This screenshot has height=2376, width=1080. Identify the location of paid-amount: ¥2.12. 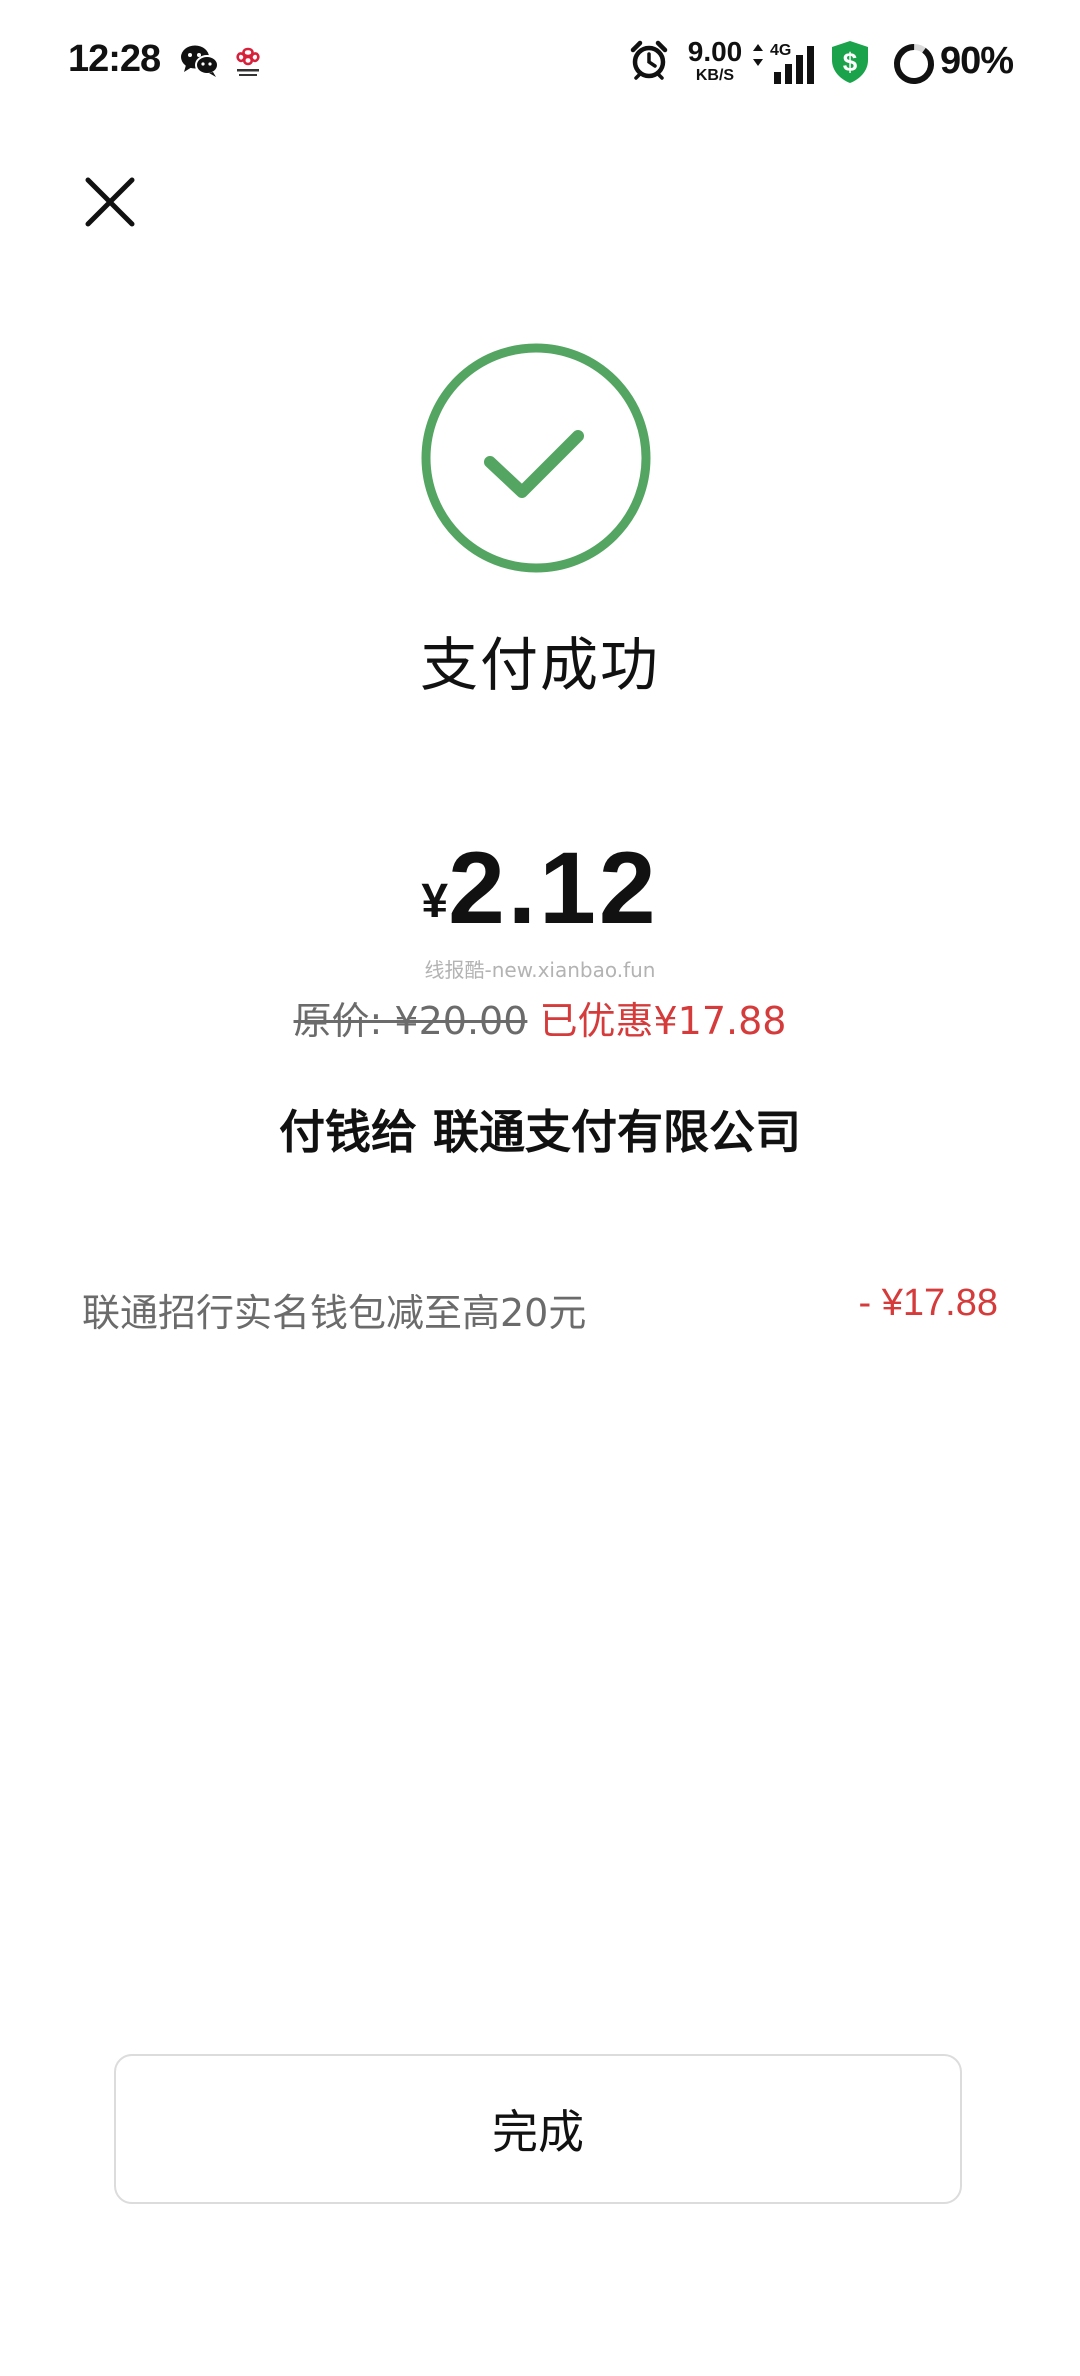
(540, 888).